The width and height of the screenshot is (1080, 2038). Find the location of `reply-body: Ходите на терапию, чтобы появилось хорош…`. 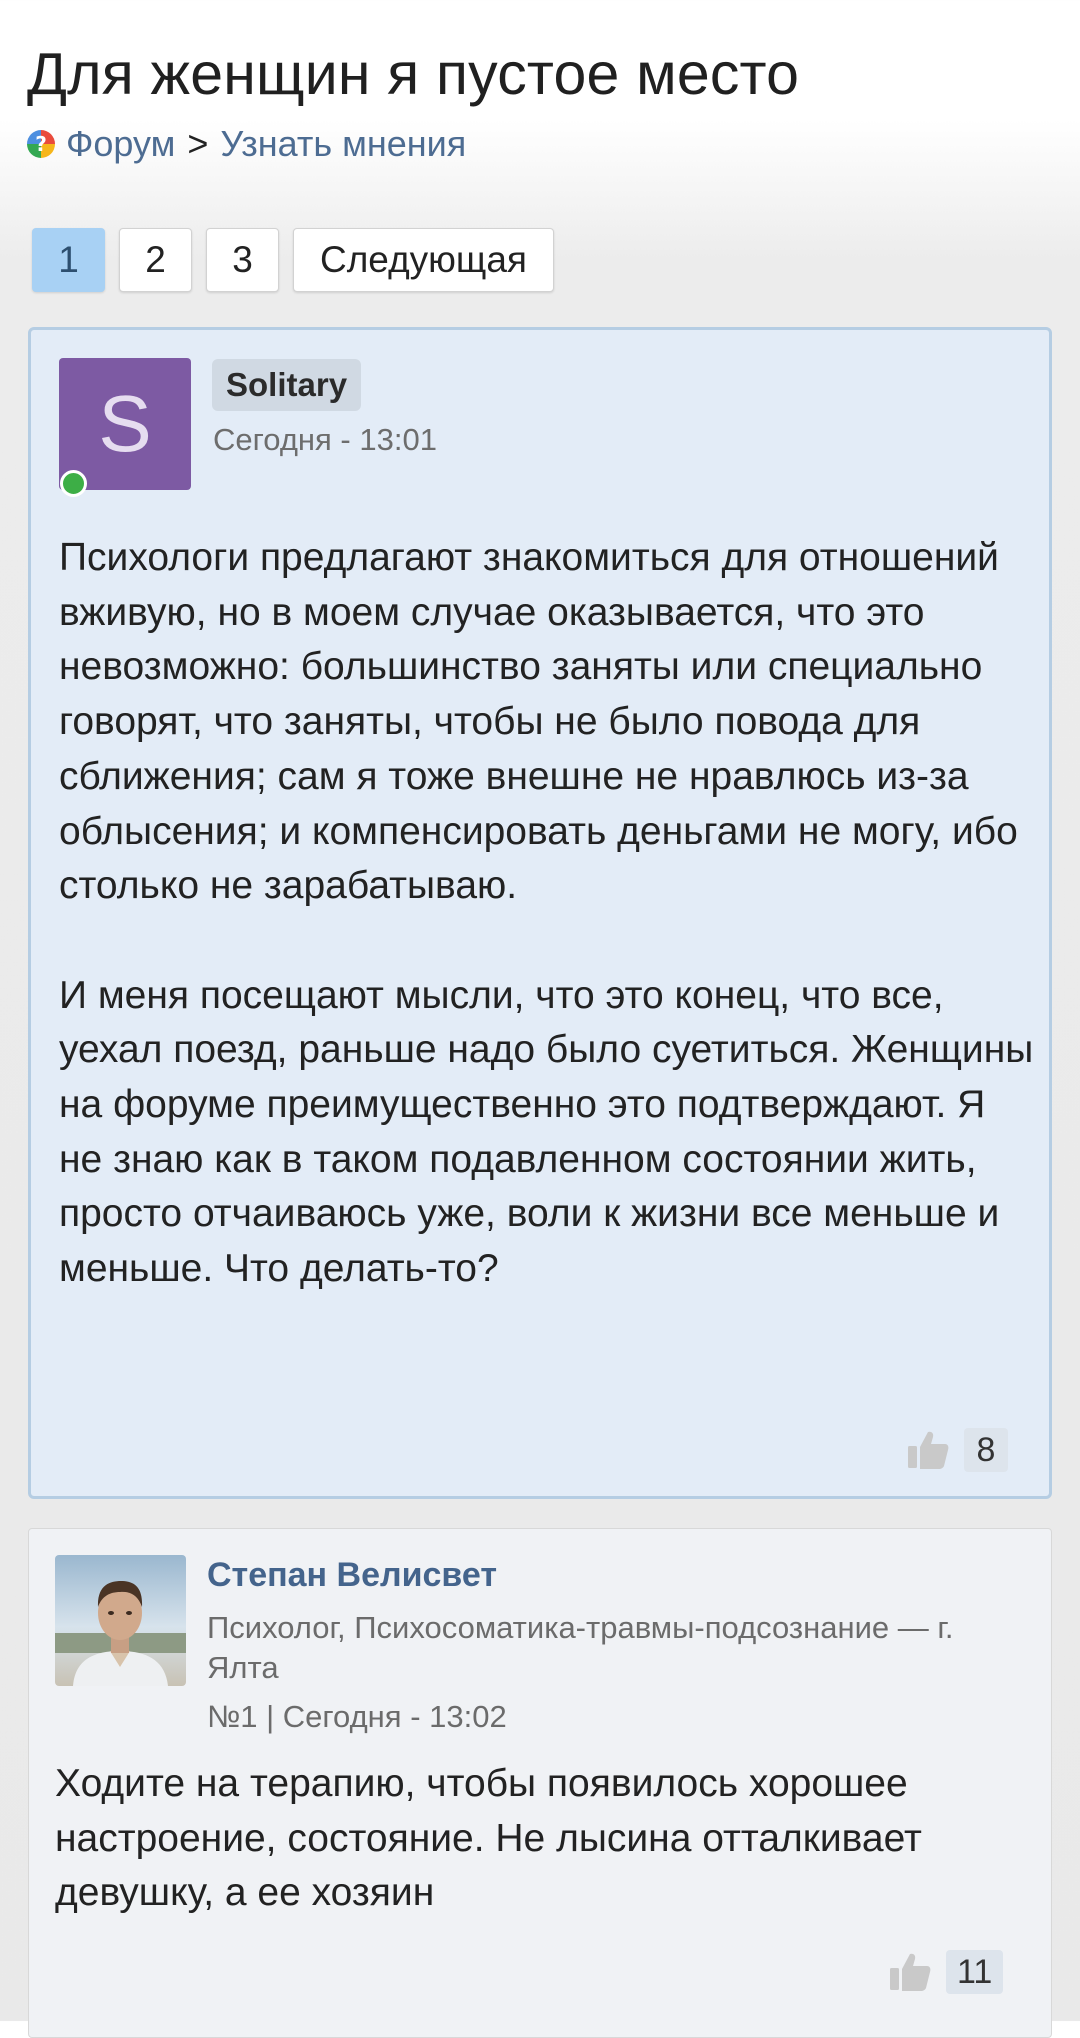

reply-body: Ходите на терапию, чтобы появилось хорош… is located at coordinates (488, 1838).